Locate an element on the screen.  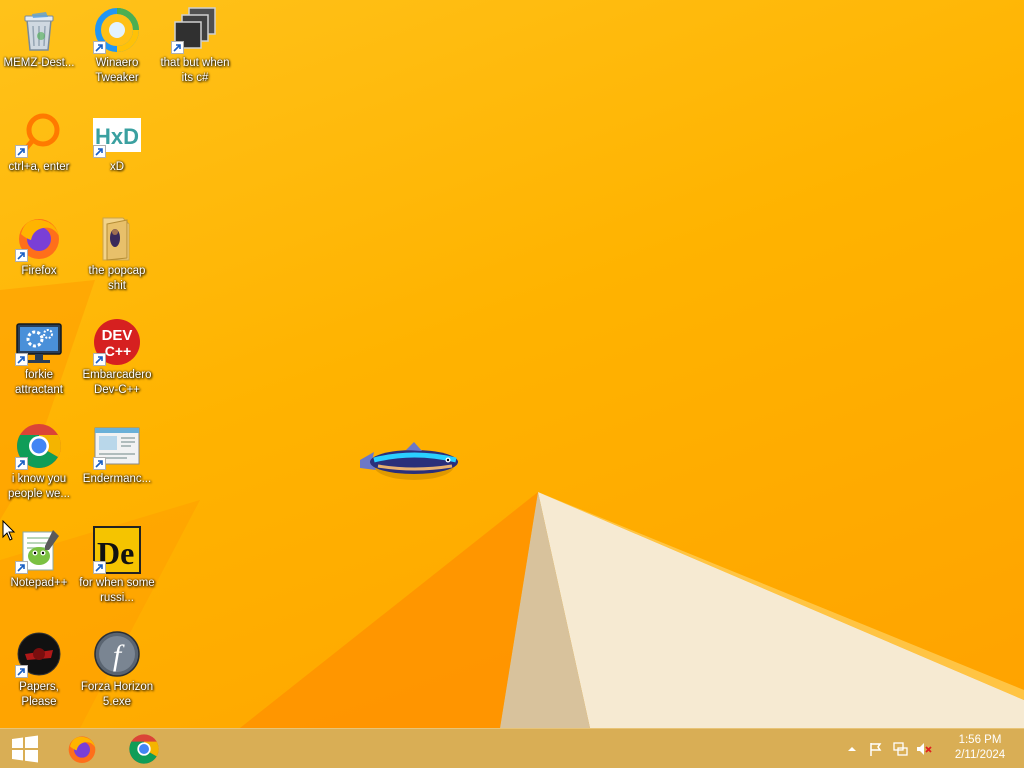
icon-label: forkie attractant is located at coordinates (39, 382).